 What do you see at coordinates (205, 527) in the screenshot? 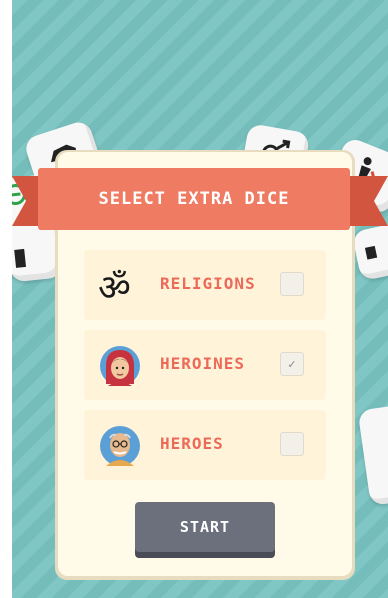
I see `start-button: START` at bounding box center [205, 527].